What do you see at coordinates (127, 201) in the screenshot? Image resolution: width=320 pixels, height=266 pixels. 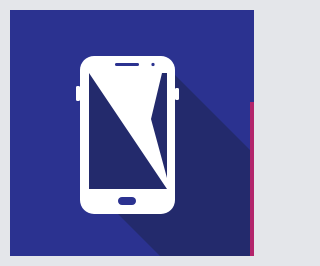 I see `phone-home-button` at bounding box center [127, 201].